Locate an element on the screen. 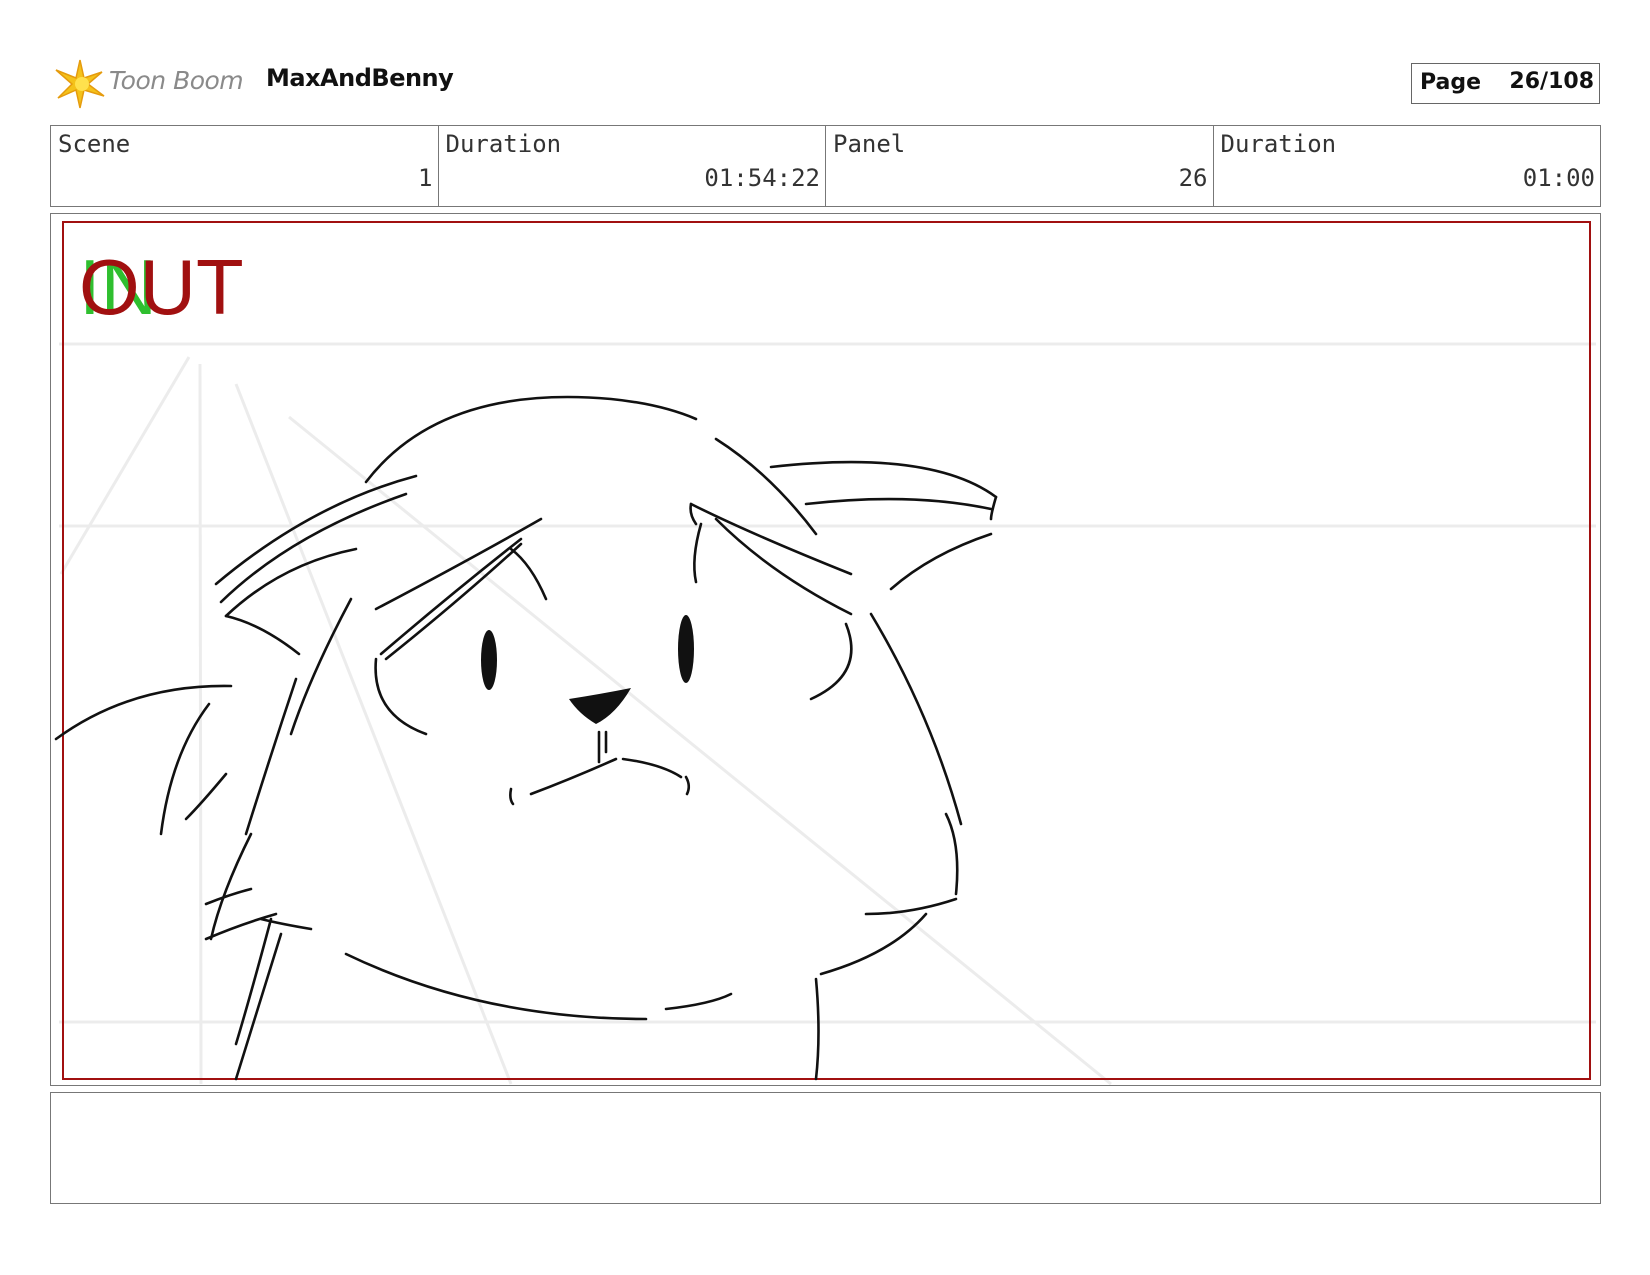 The width and height of the screenshot is (1650, 1275). panel-value: 26 is located at coordinates (1193, 178).